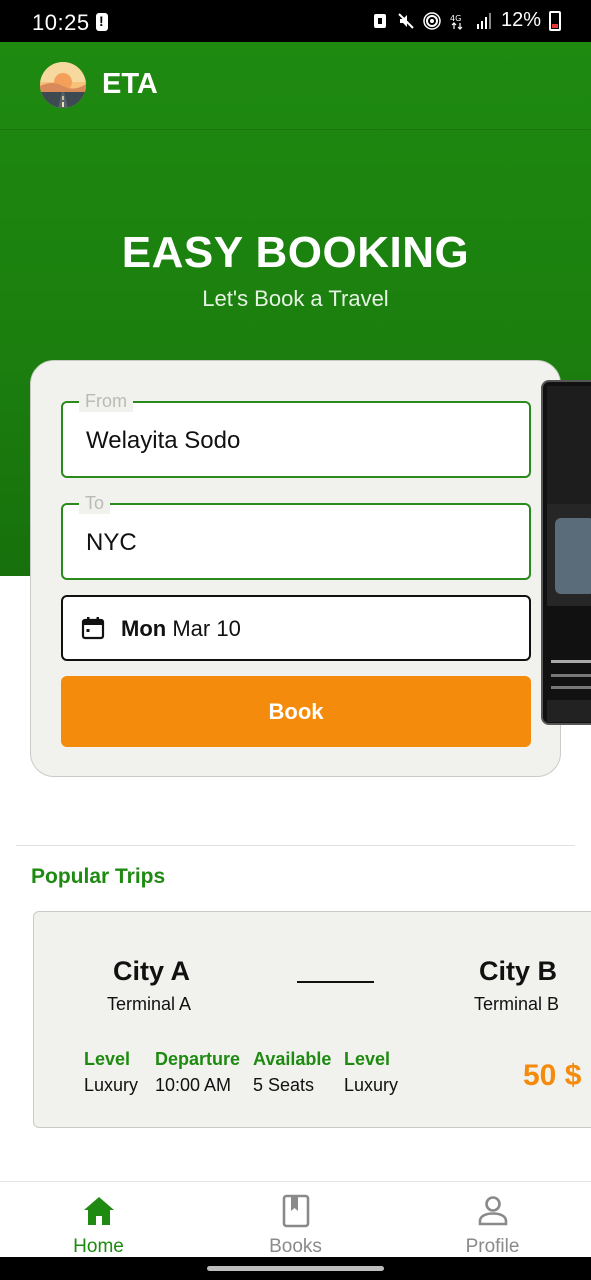 The image size is (591, 1280). What do you see at coordinates (111, 543) in the screenshot?
I see `to-value: NYC` at bounding box center [111, 543].